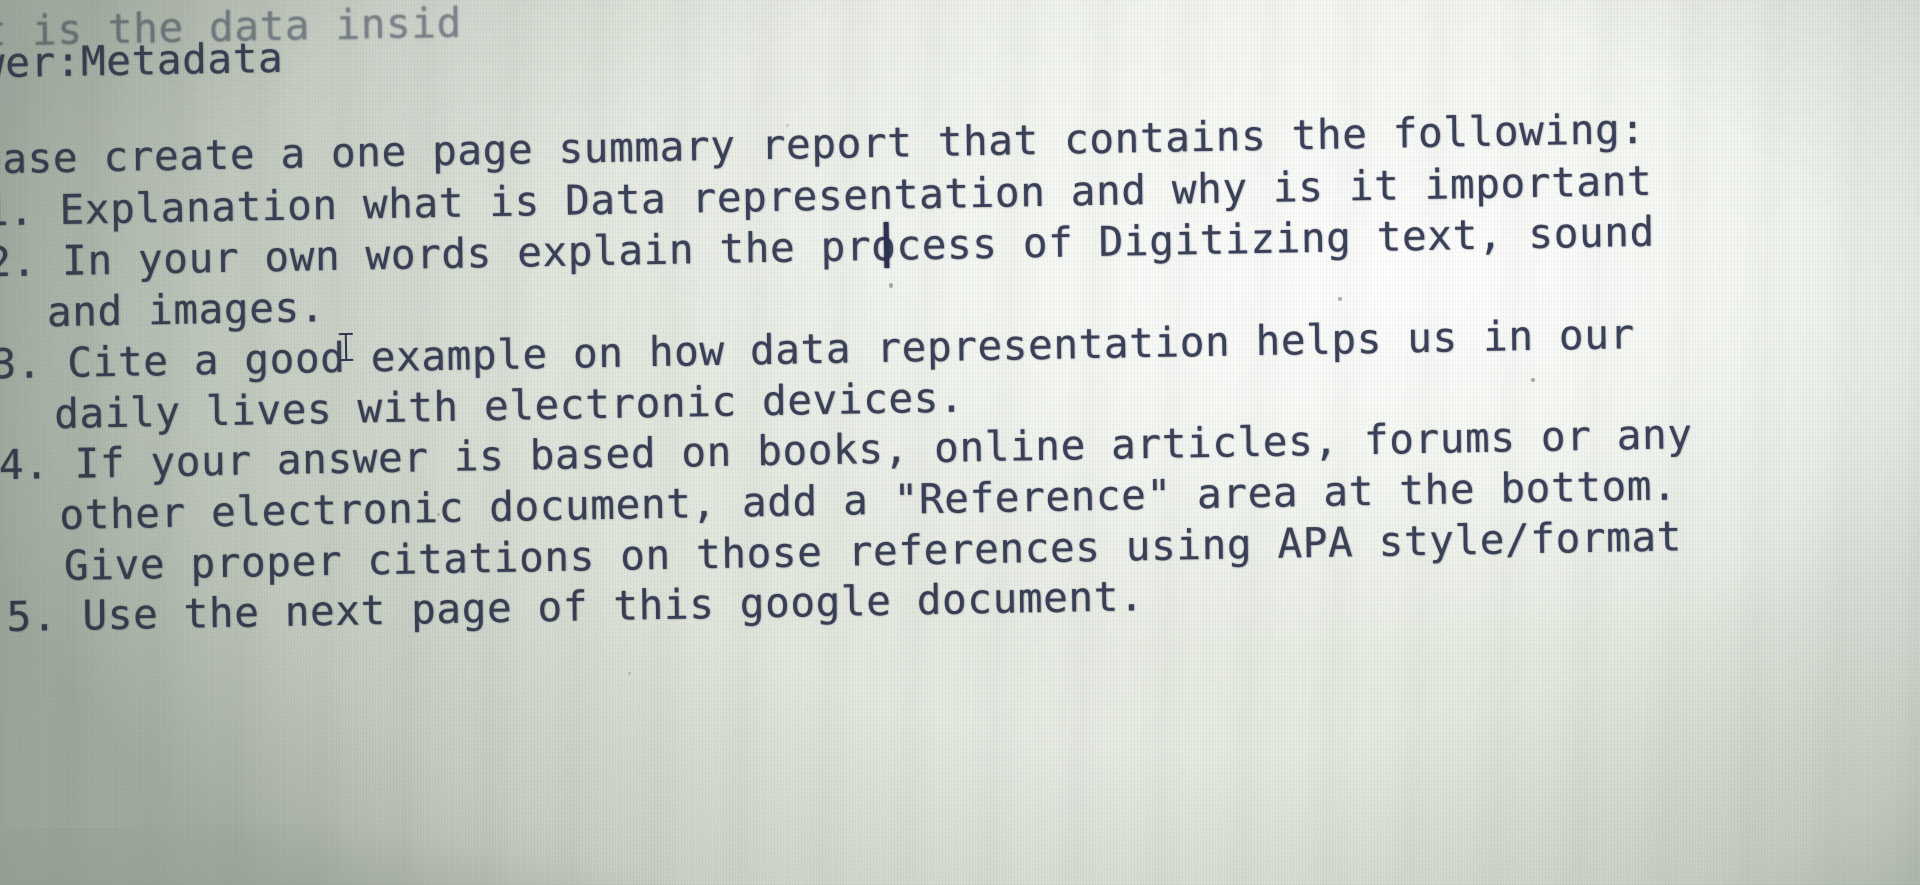 The width and height of the screenshot is (1920, 885). Describe the element at coordinates (186, 310) in the screenshot. I see `document-line-item-2-continued: and images.` at that location.